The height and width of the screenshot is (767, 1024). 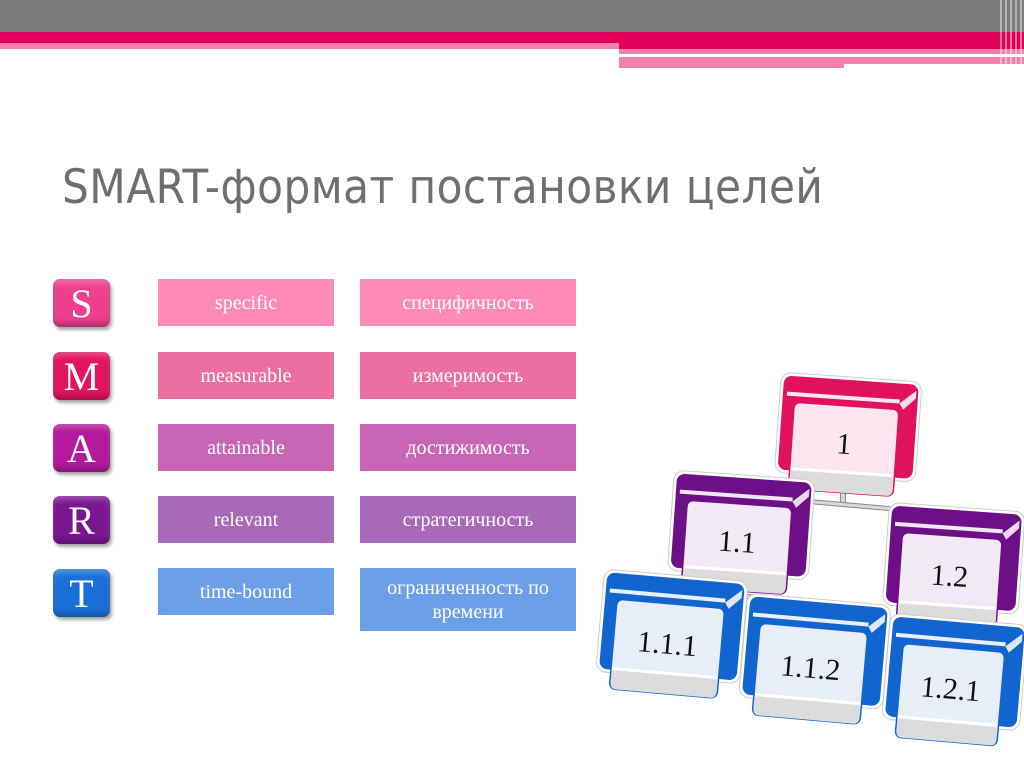 I want to click on header-band-gray, so click(x=512, y=16).